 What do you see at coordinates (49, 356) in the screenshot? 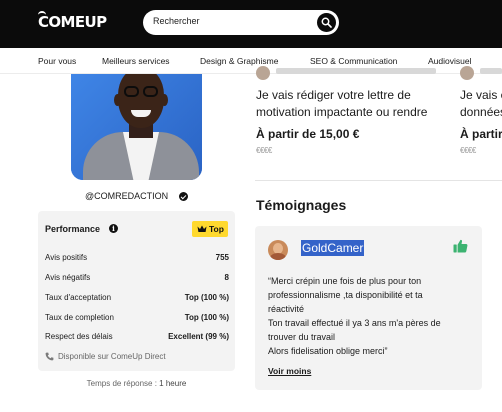
I see `phone-icon` at bounding box center [49, 356].